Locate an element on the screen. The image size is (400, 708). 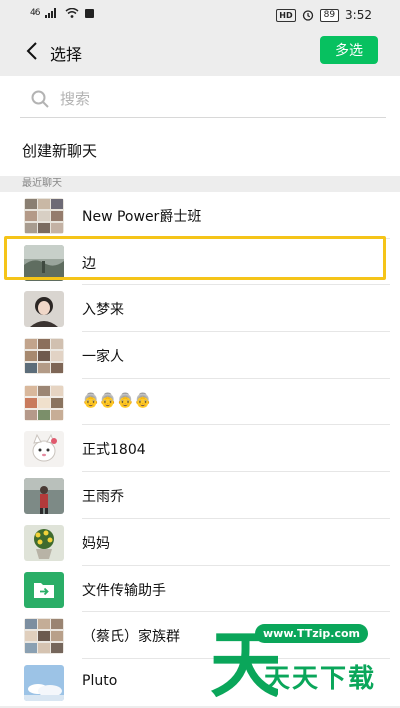
chat-item-bian: 边 is located at coordinates (200, 262).